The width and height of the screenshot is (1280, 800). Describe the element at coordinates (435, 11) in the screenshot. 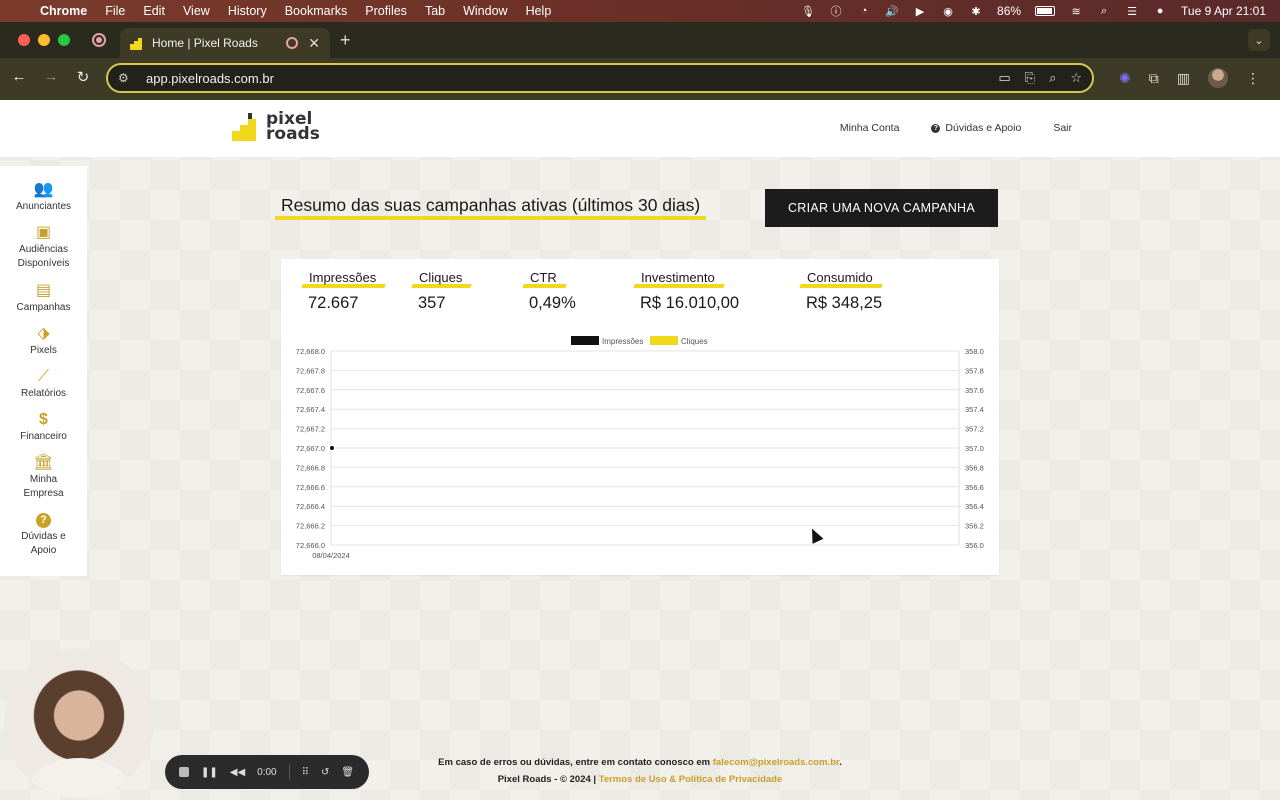

I see `menu-tab: Tab` at that location.